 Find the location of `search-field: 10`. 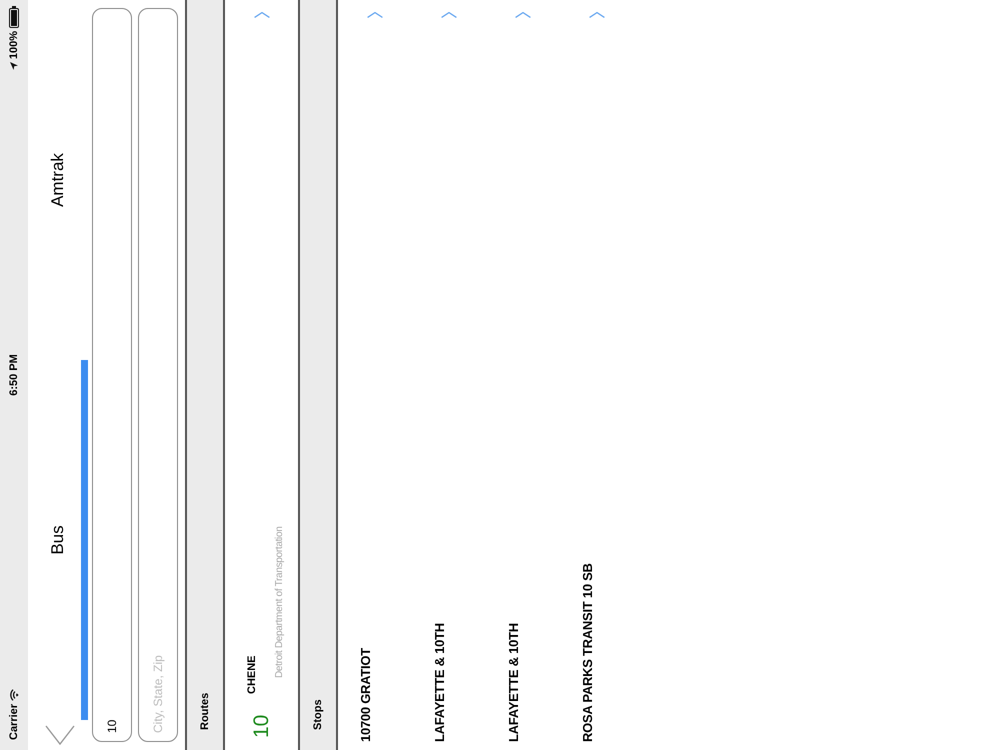

search-field: 10 is located at coordinates (112, 375).